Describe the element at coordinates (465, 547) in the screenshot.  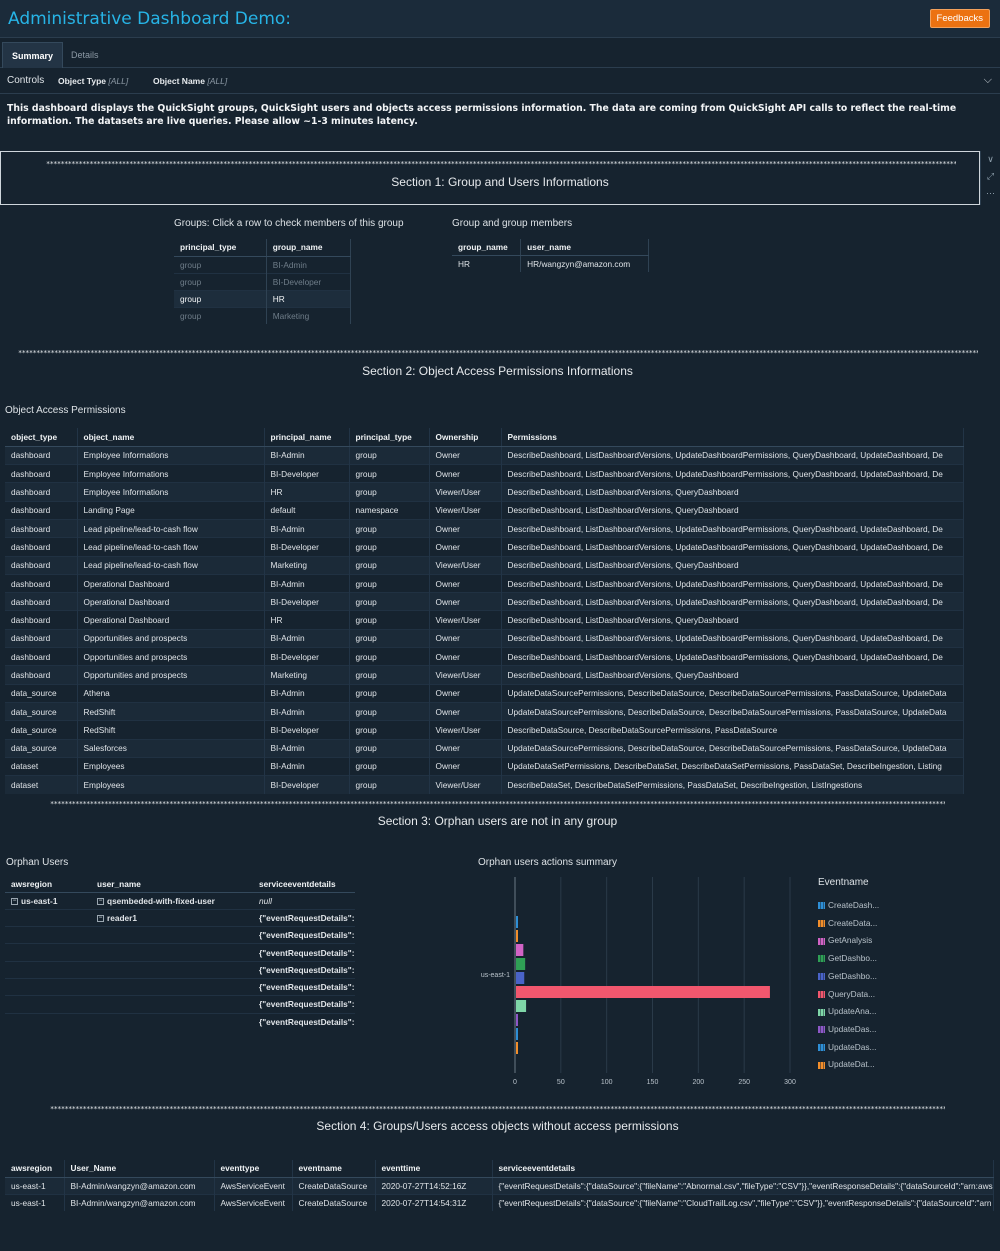
I see `table-cell: Owner` at that location.